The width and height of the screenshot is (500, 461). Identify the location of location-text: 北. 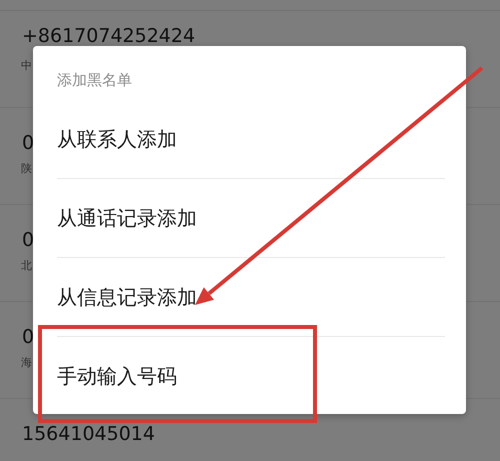
(26, 266).